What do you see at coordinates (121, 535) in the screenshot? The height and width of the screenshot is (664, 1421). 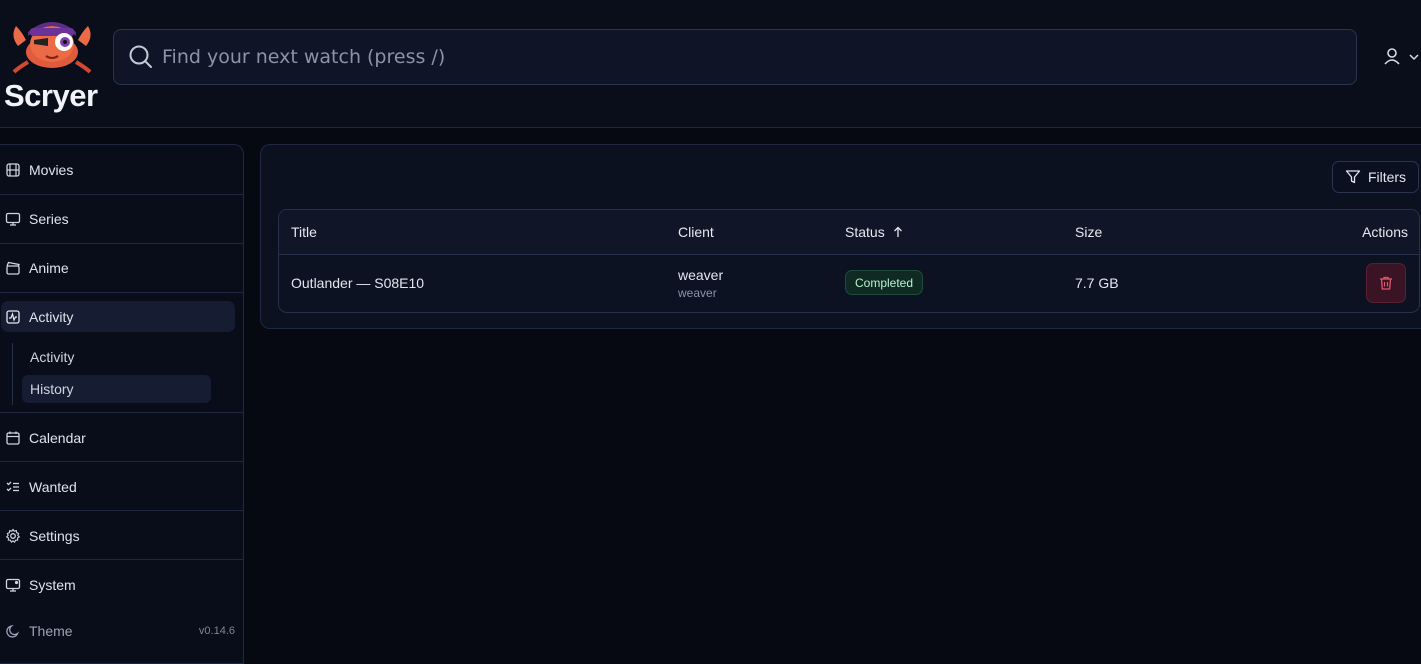 I see `sidebar-item-settings: Settings` at bounding box center [121, 535].